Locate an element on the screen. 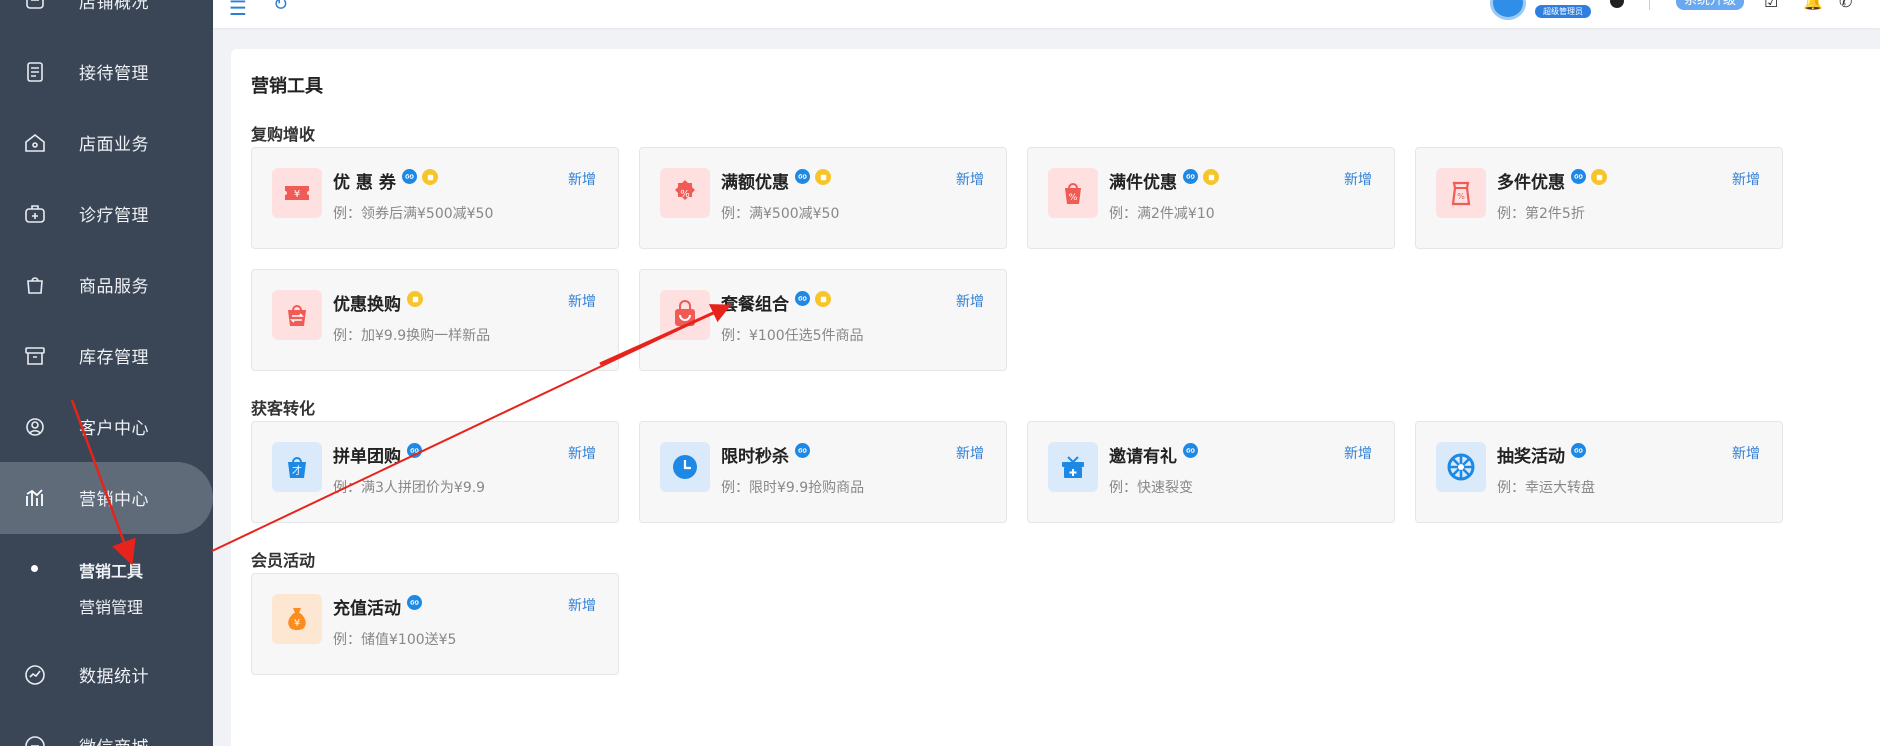 The height and width of the screenshot is (746, 1880). tool-name: 多件优惠 is located at coordinates (1531, 183).